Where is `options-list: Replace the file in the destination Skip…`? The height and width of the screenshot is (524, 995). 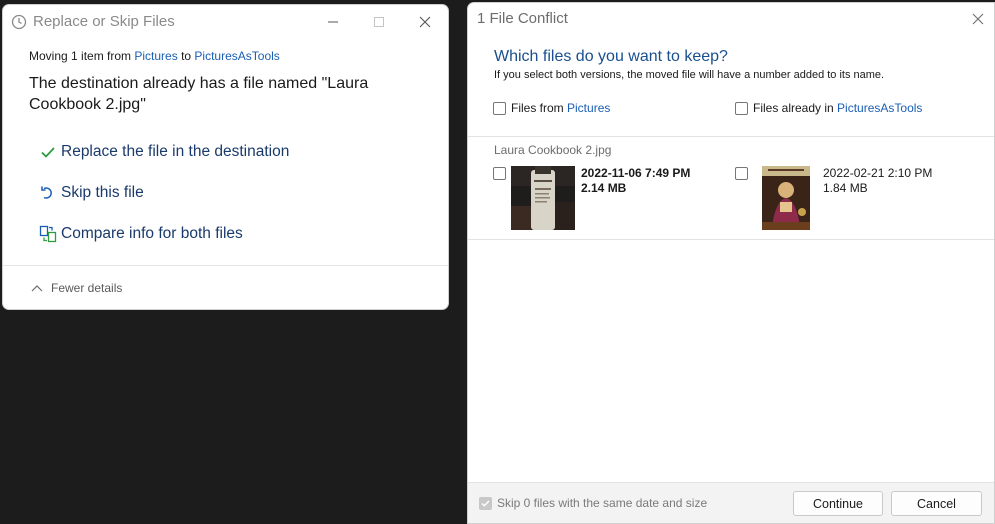
options-list: Replace the file in the destination Skip… is located at coordinates (225, 192).